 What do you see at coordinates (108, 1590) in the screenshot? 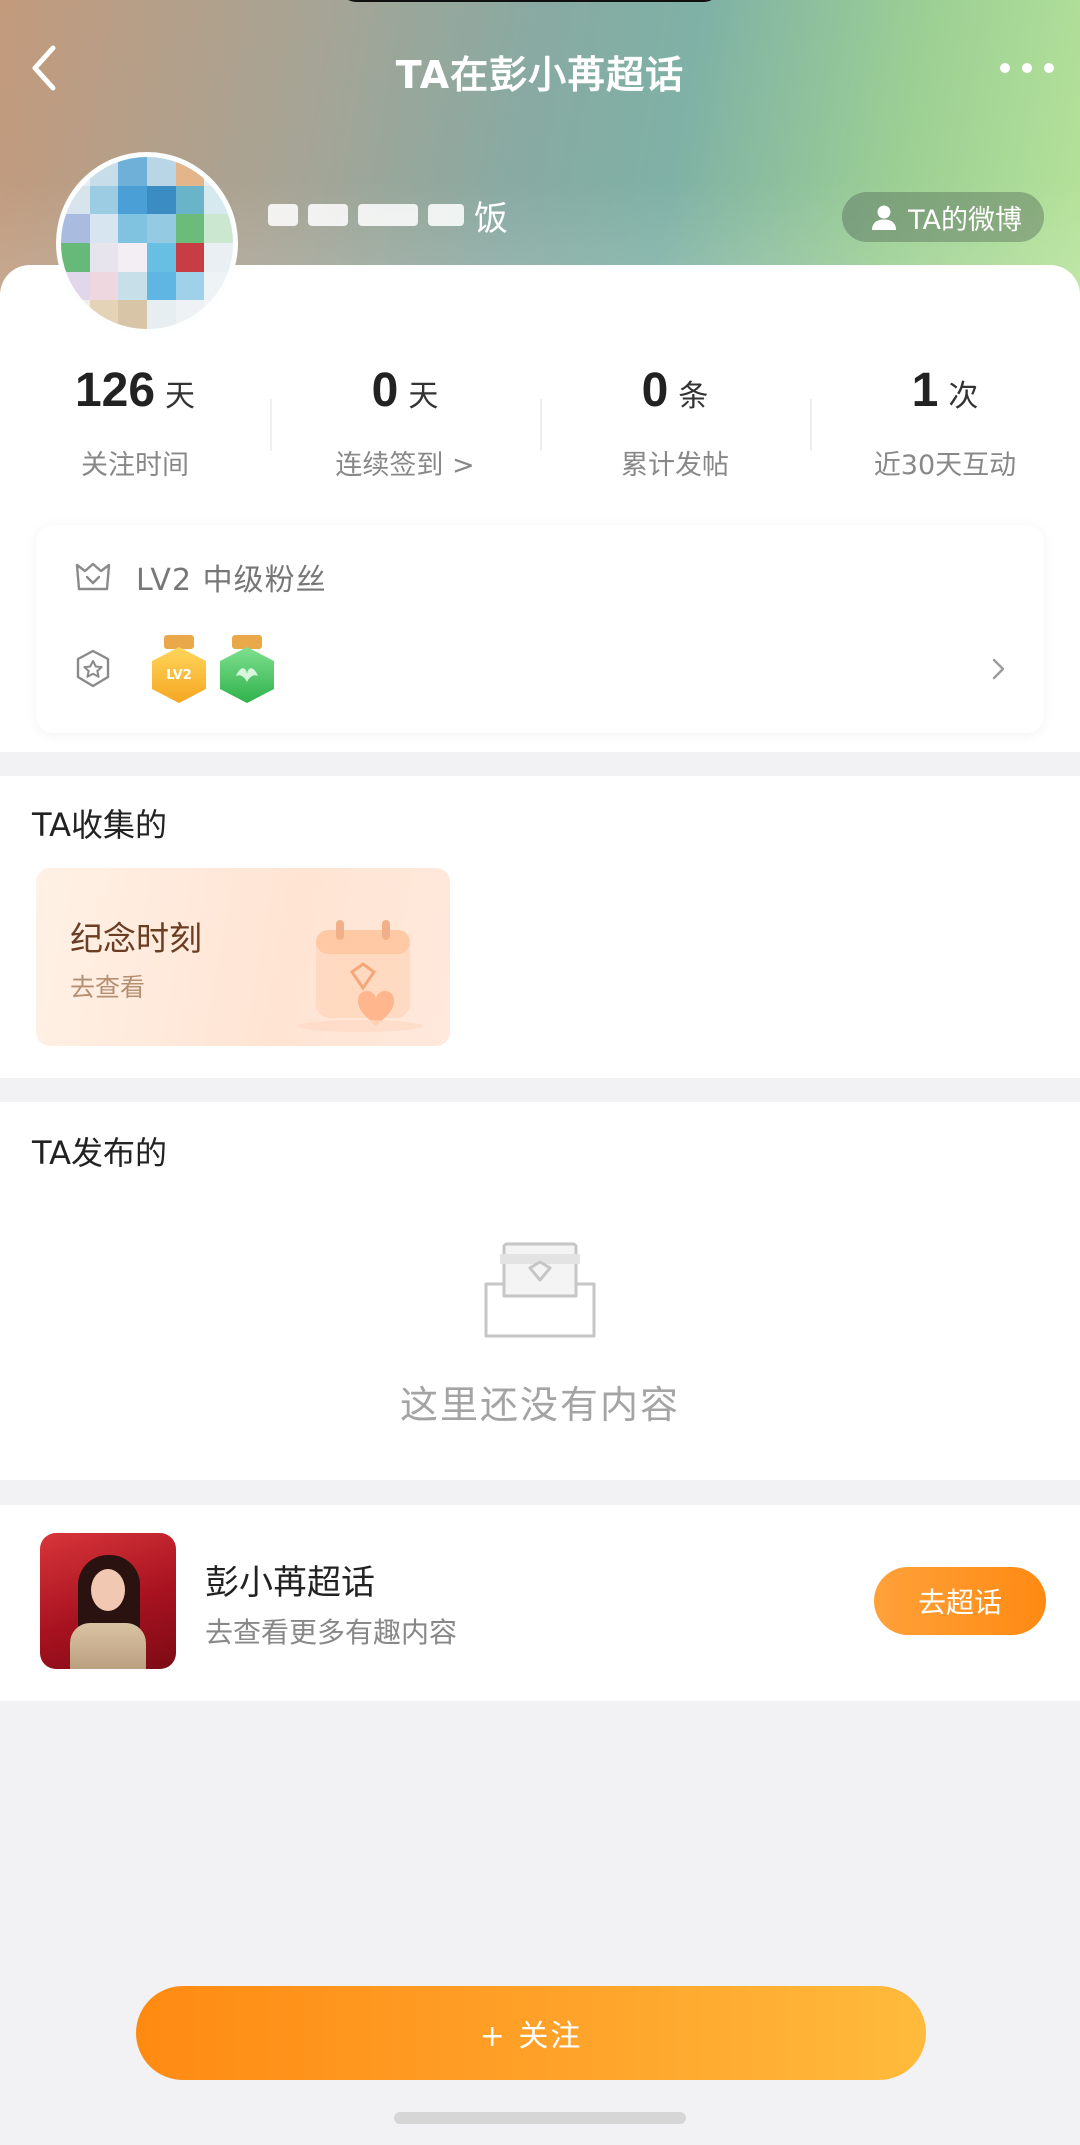
I see `thumbnail-face` at bounding box center [108, 1590].